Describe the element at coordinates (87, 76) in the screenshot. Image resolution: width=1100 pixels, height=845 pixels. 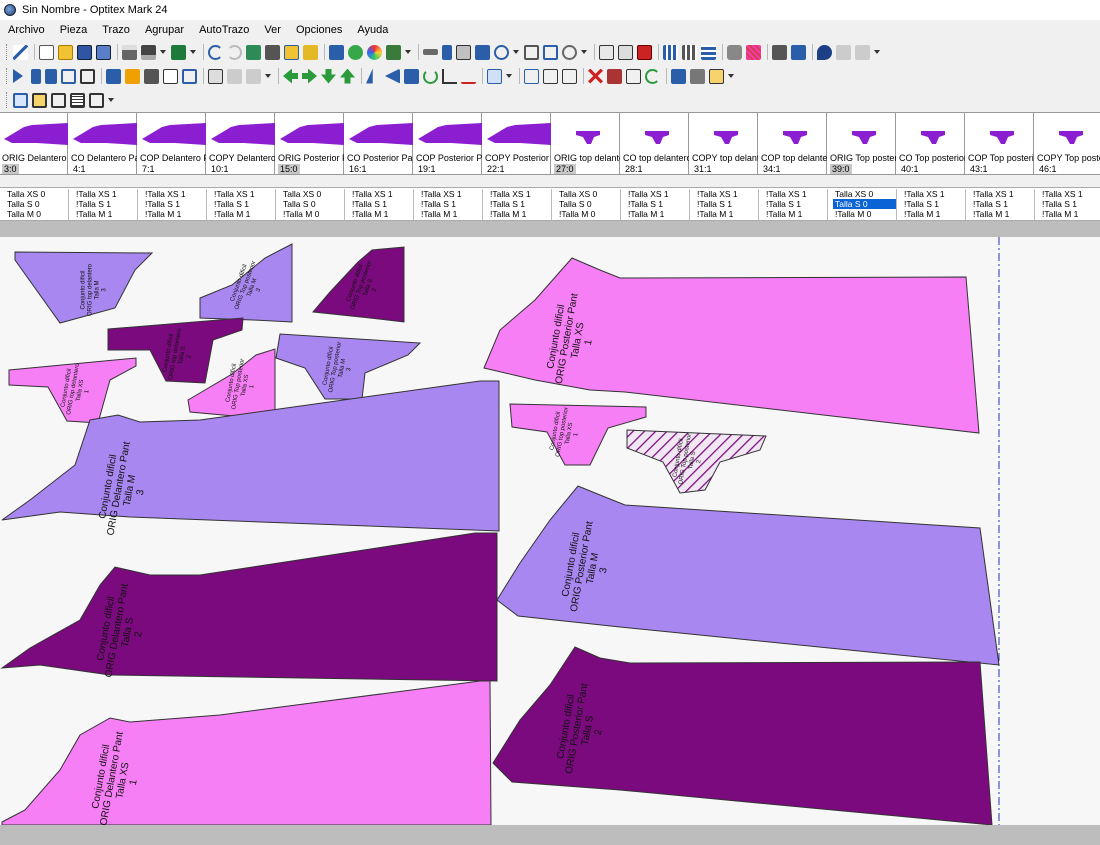
I see `play-frame-icon` at that location.